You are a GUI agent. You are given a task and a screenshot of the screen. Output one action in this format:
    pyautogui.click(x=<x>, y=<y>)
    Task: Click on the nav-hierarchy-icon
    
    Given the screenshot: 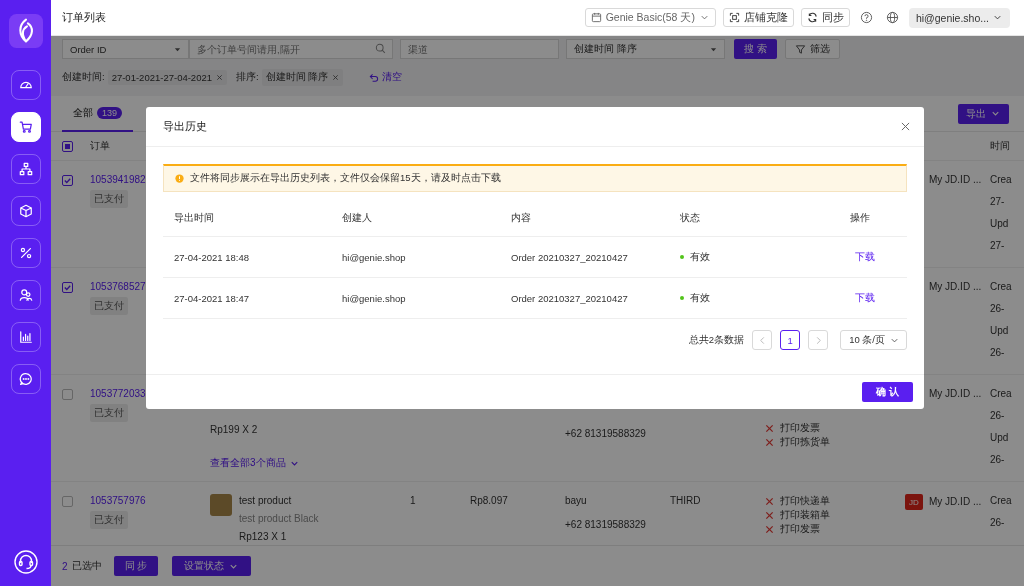 What is the action you would take?
    pyautogui.click(x=25, y=169)
    